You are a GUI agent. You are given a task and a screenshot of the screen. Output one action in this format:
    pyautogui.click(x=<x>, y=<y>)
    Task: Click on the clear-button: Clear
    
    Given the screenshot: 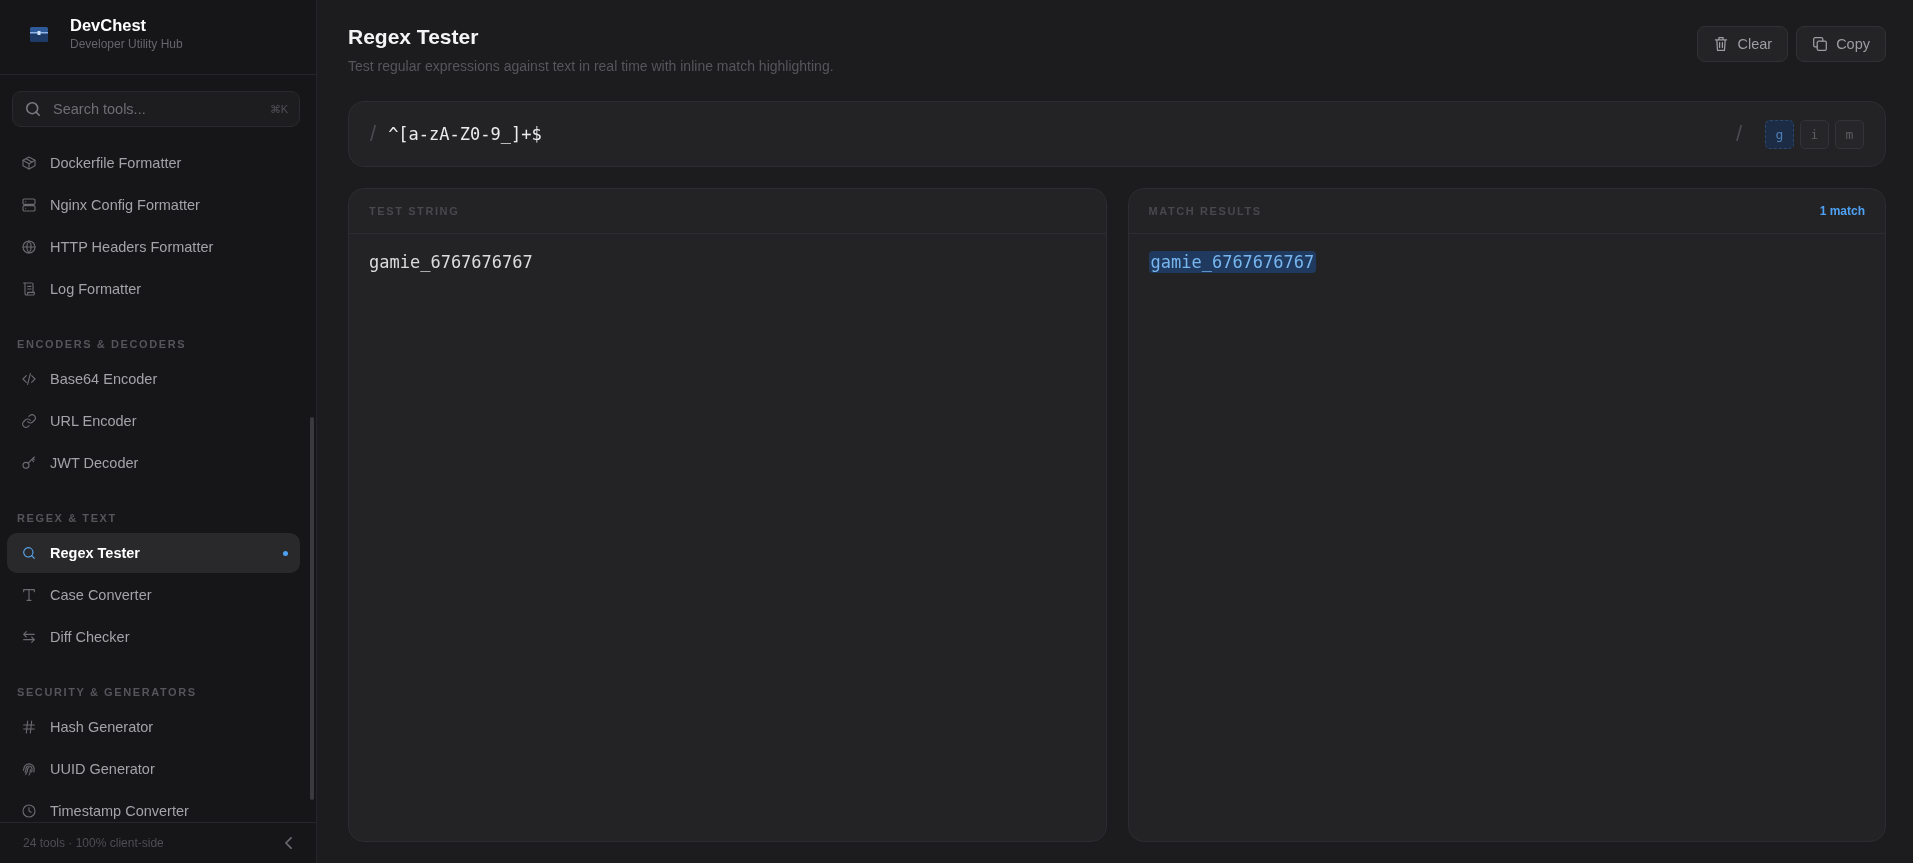 What is the action you would take?
    pyautogui.click(x=1743, y=44)
    